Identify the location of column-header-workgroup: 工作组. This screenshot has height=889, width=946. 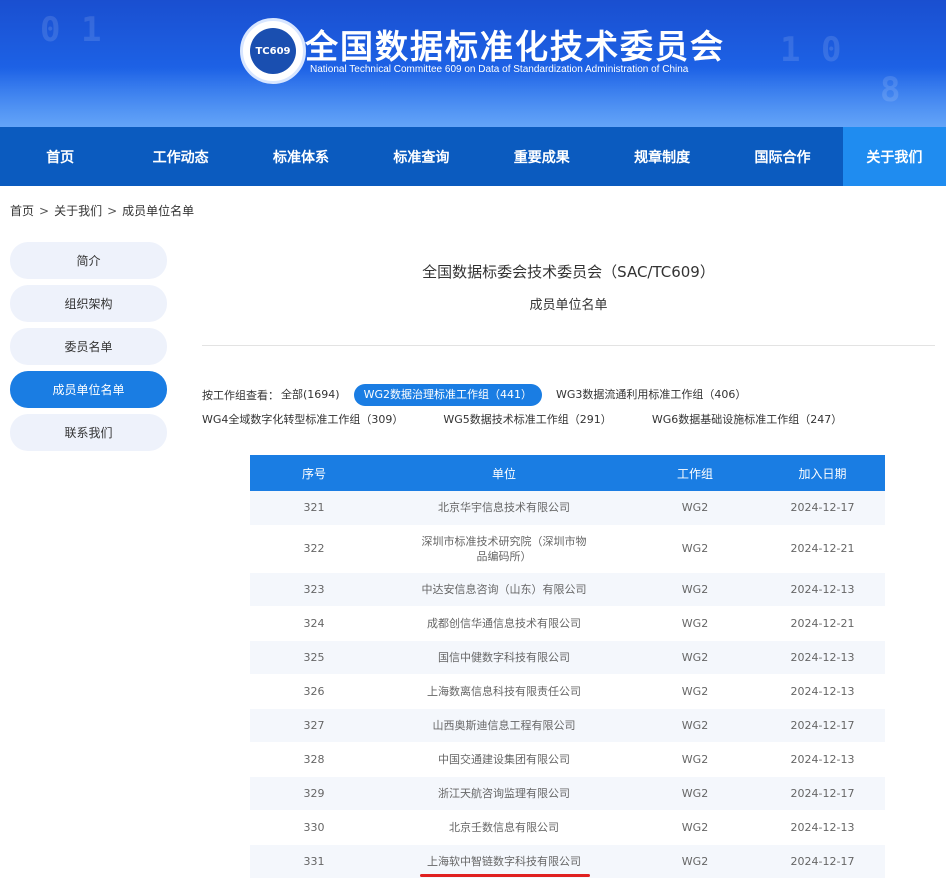
(695, 473).